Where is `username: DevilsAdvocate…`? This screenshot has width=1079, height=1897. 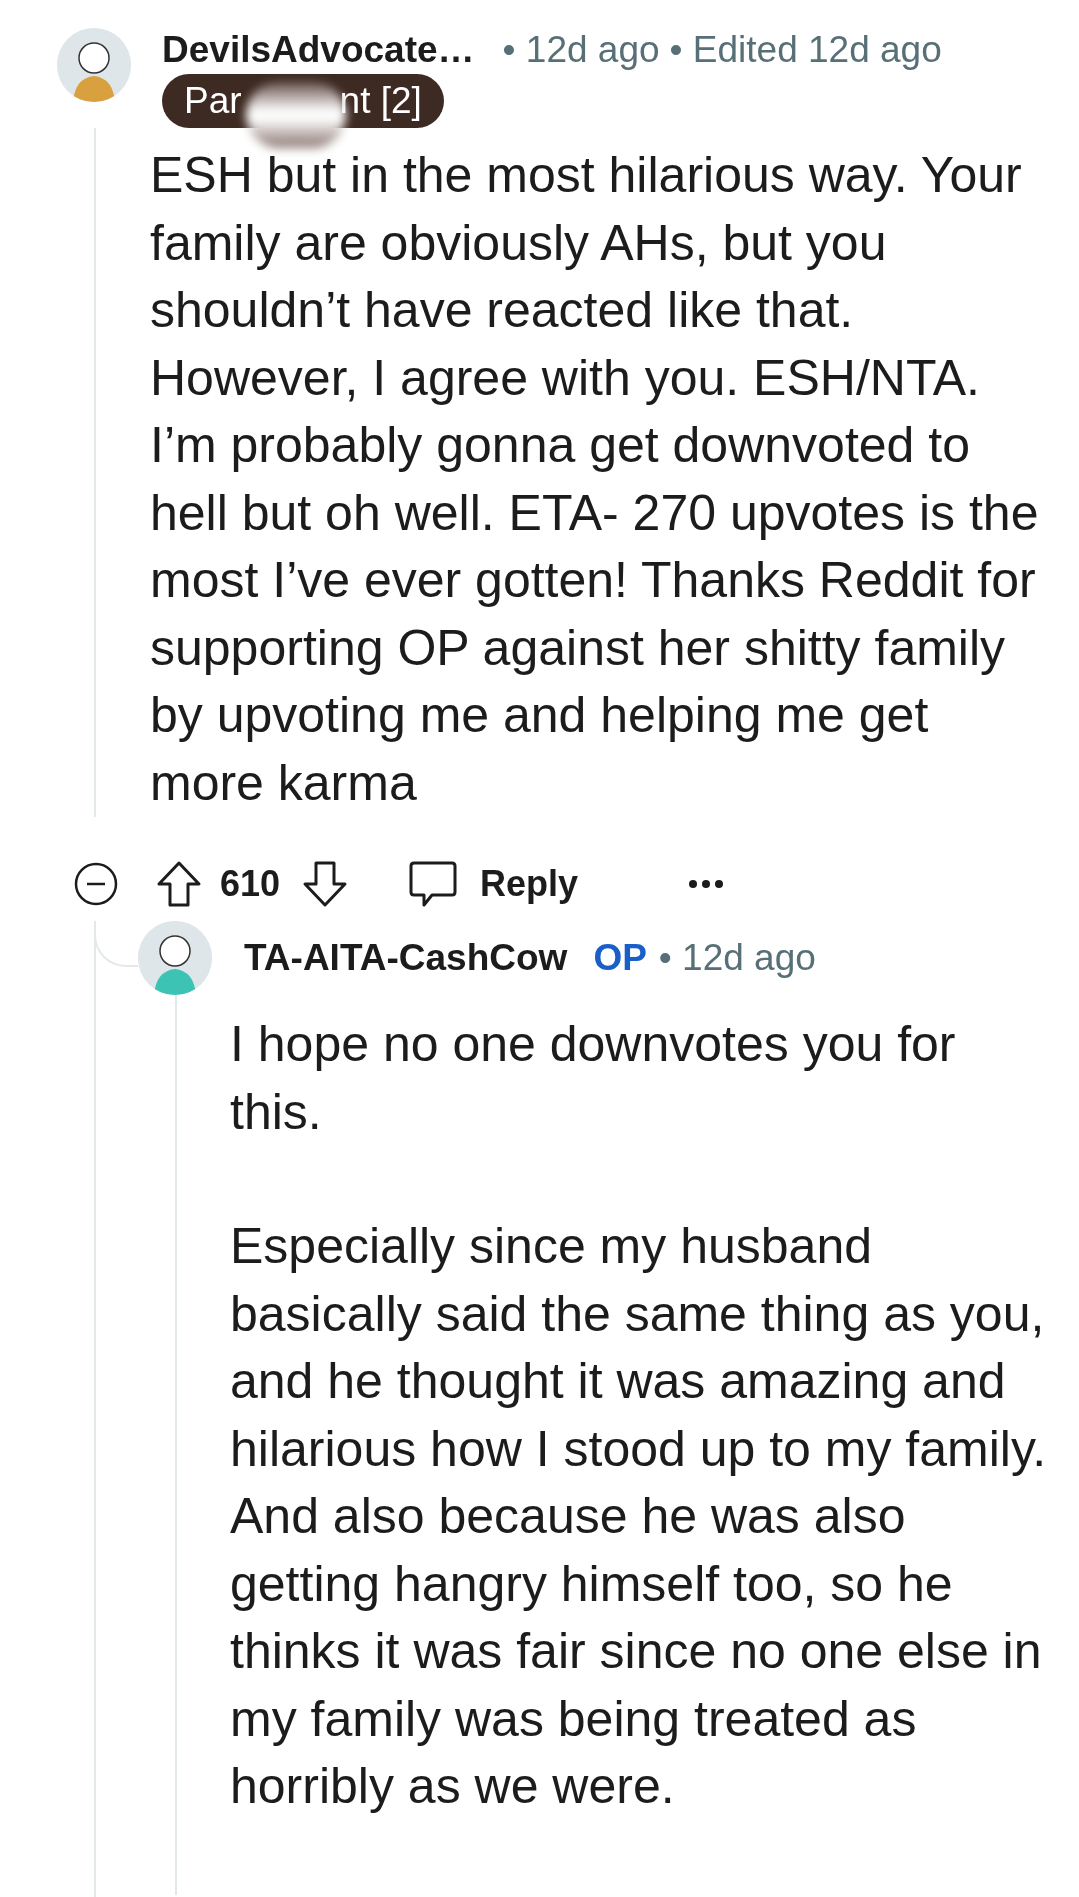 username: DevilsAdvocate… is located at coordinates (318, 50).